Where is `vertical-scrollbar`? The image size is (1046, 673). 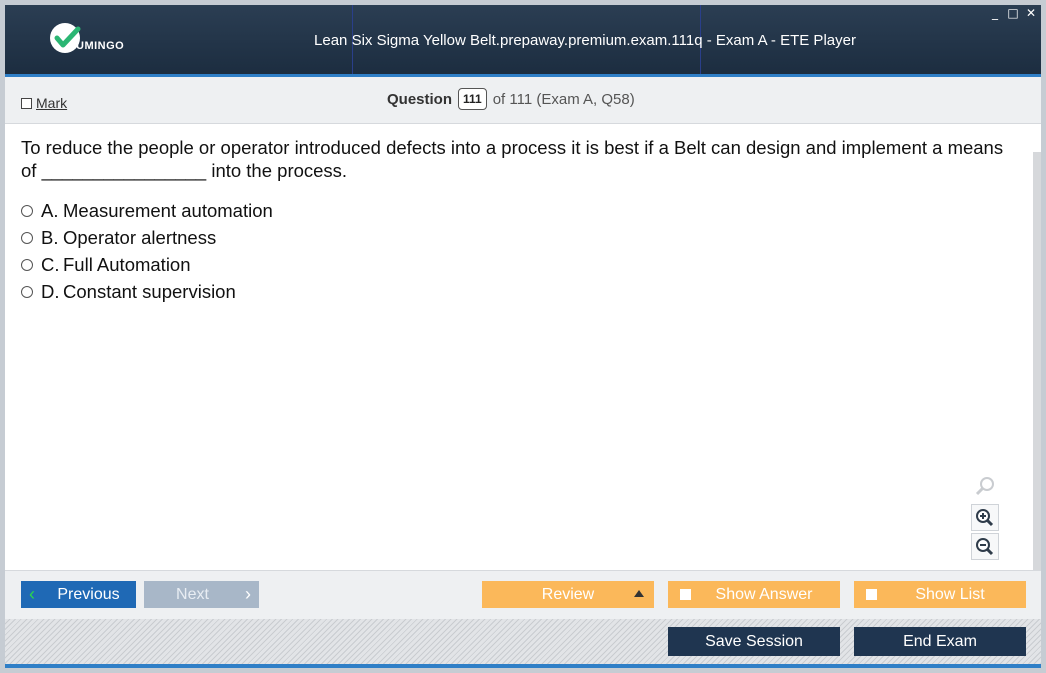 vertical-scrollbar is located at coordinates (1037, 361).